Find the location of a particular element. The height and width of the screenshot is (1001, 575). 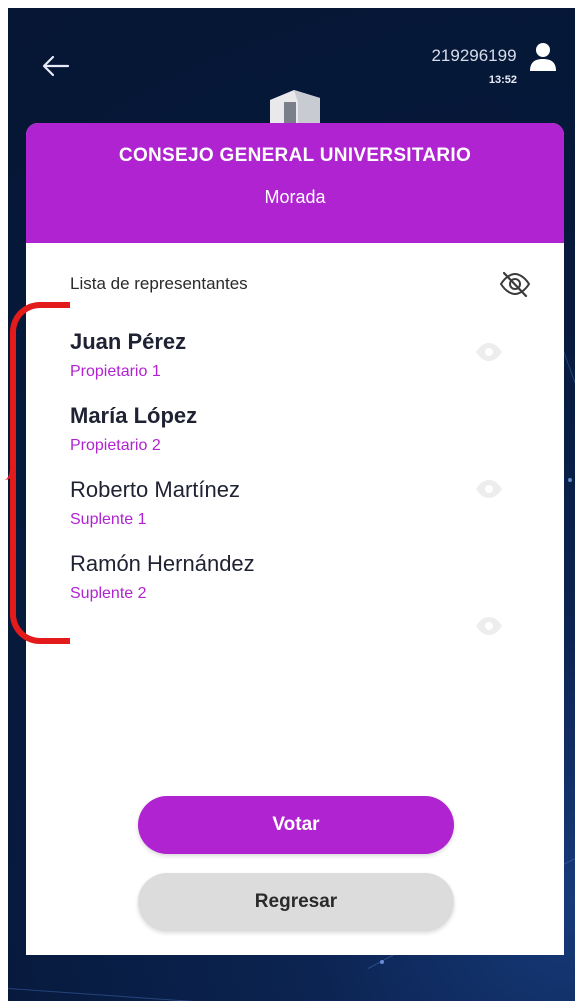

representative-item: Roberto Martínez Suplente 1 is located at coordinates (155, 503).